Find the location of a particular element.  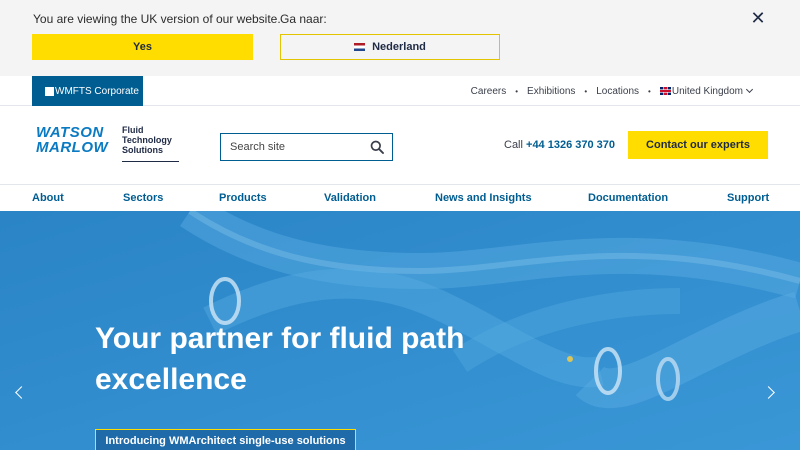

exhibitions-link: Exhibitions is located at coordinates (551, 91).